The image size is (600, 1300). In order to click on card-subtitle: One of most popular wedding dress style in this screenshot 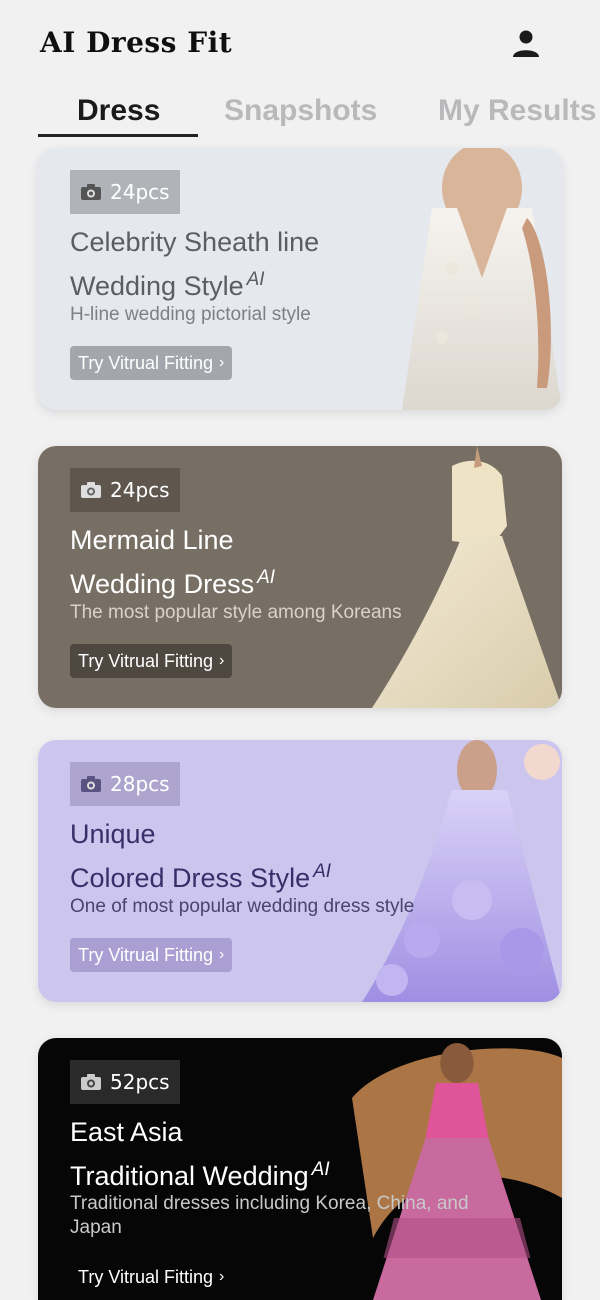, I will do `click(242, 906)`.